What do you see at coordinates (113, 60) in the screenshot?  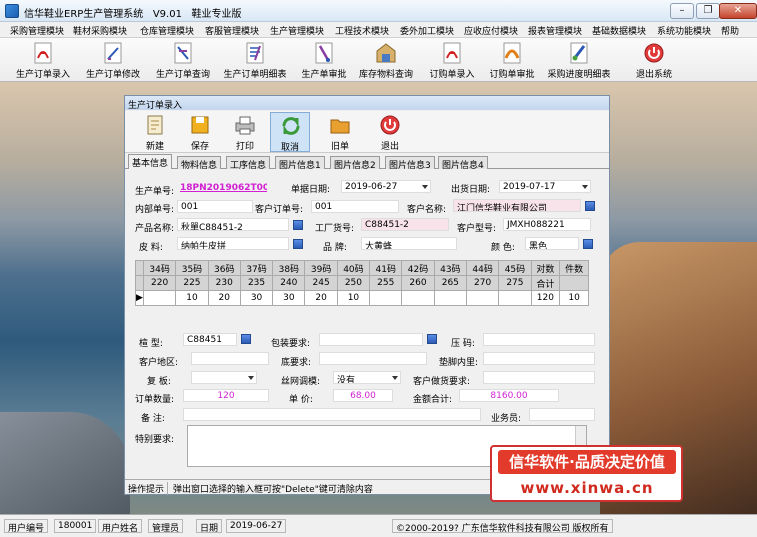 I see `toolbar-order-edit: 生产订单修改` at bounding box center [113, 60].